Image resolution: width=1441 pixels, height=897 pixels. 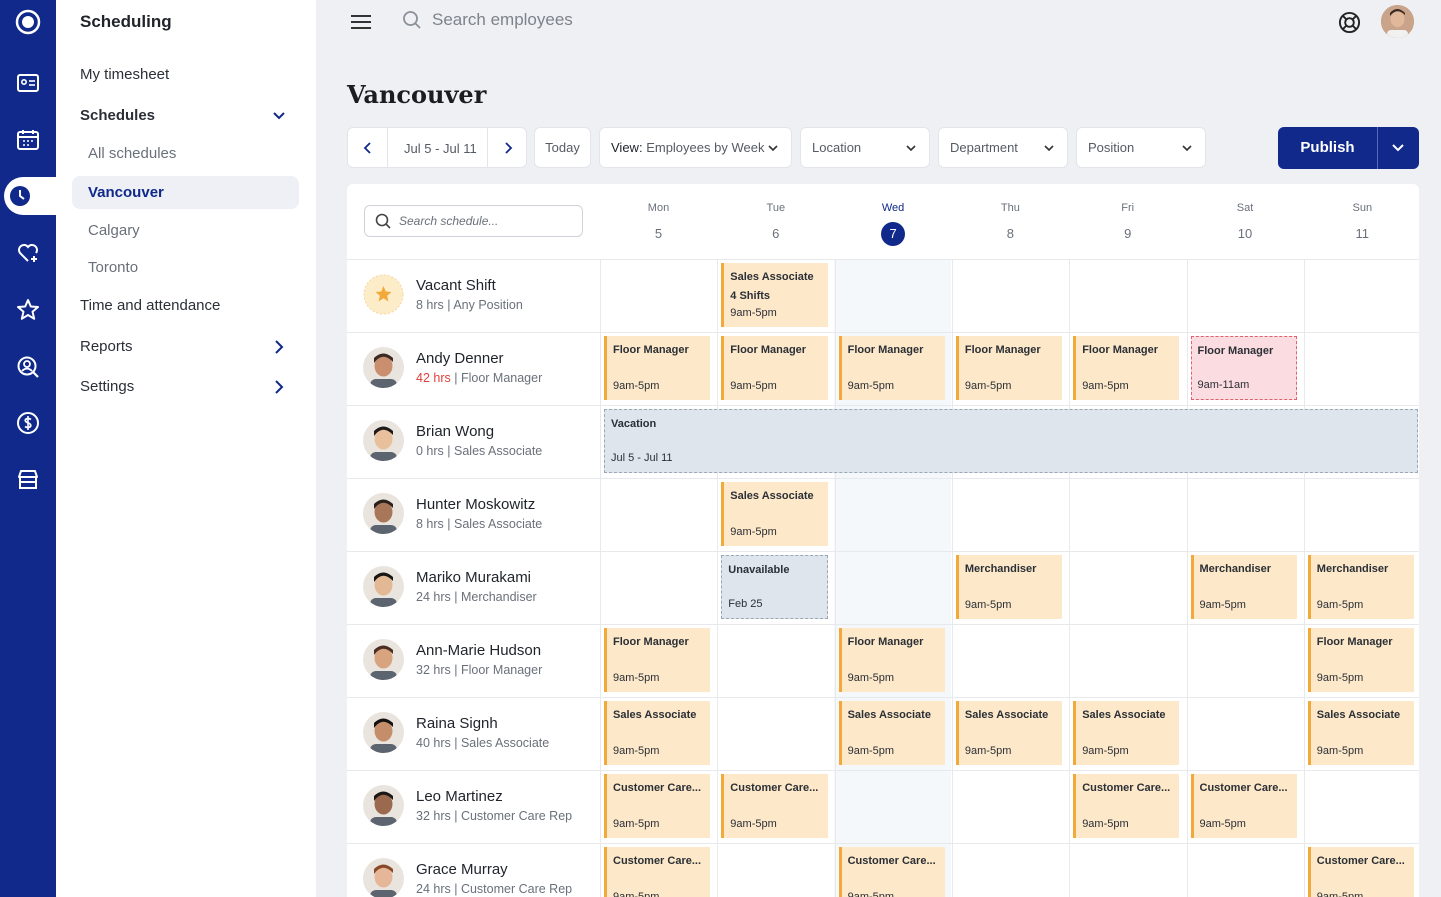 I want to click on heart-plus-icon, so click(x=28, y=253).